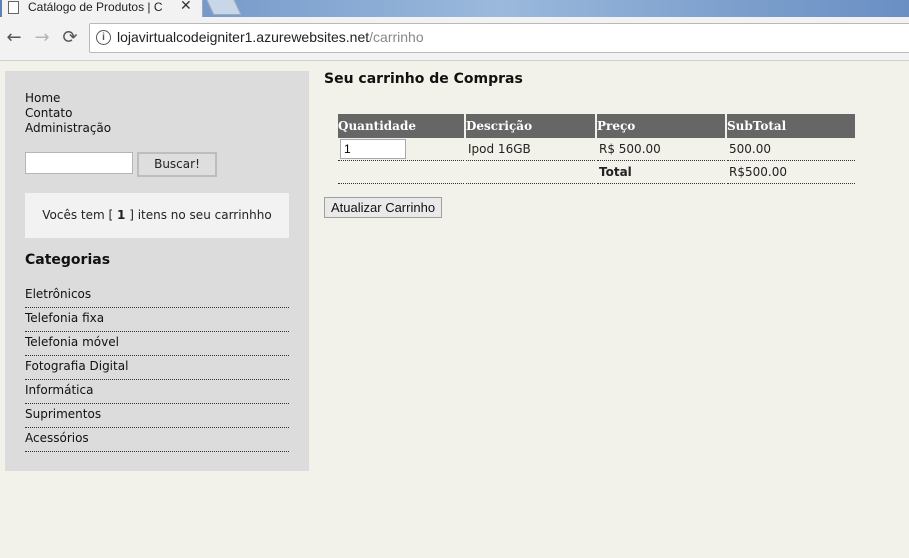  What do you see at coordinates (68, 98) in the screenshot?
I see `nav-link-home: Home` at bounding box center [68, 98].